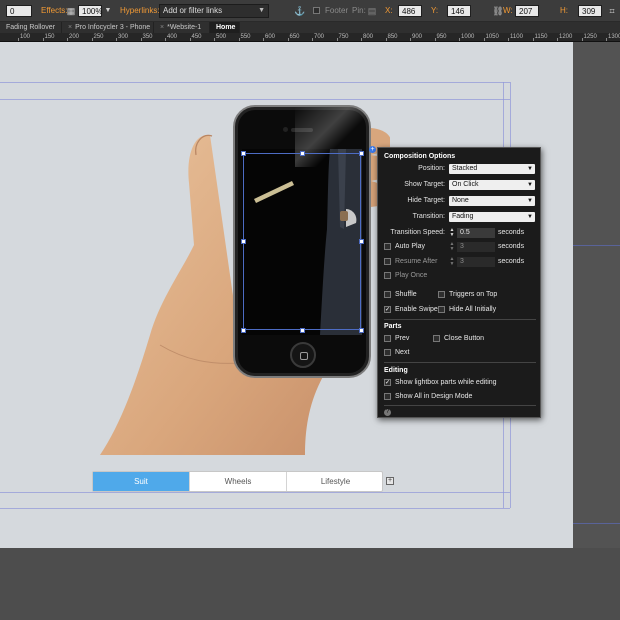 This screenshot has height=620, width=620. Describe the element at coordinates (302, 241) in the screenshot. I see `selection-box` at that location.